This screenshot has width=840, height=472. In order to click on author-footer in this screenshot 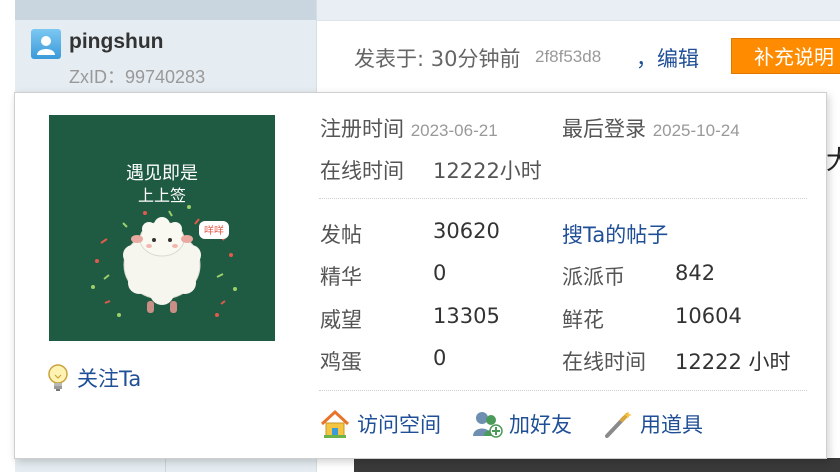, I will do `click(165, 465)`.